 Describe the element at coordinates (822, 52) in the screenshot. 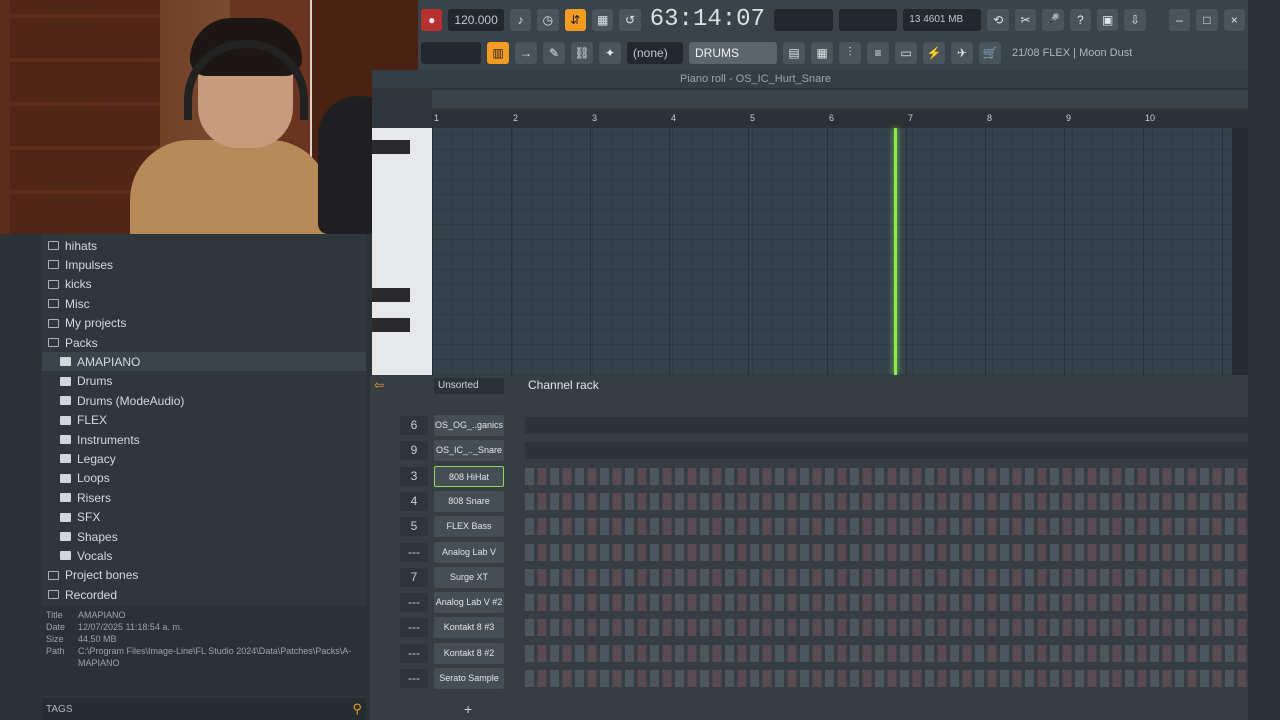

I see `piano-roll-icon: ▦` at that location.